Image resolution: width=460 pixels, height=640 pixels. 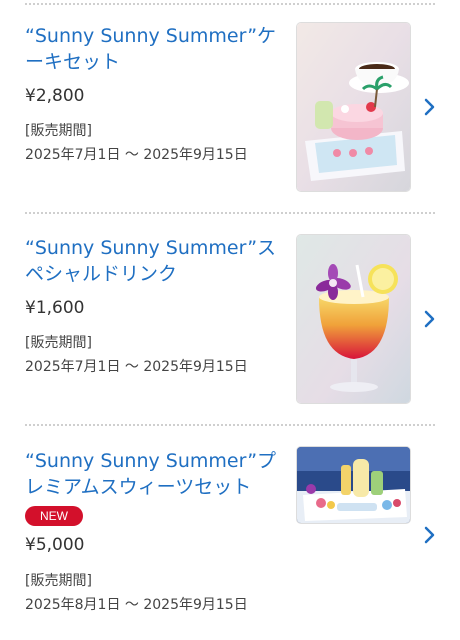 I want to click on cake-set-photo, so click(x=353, y=107).